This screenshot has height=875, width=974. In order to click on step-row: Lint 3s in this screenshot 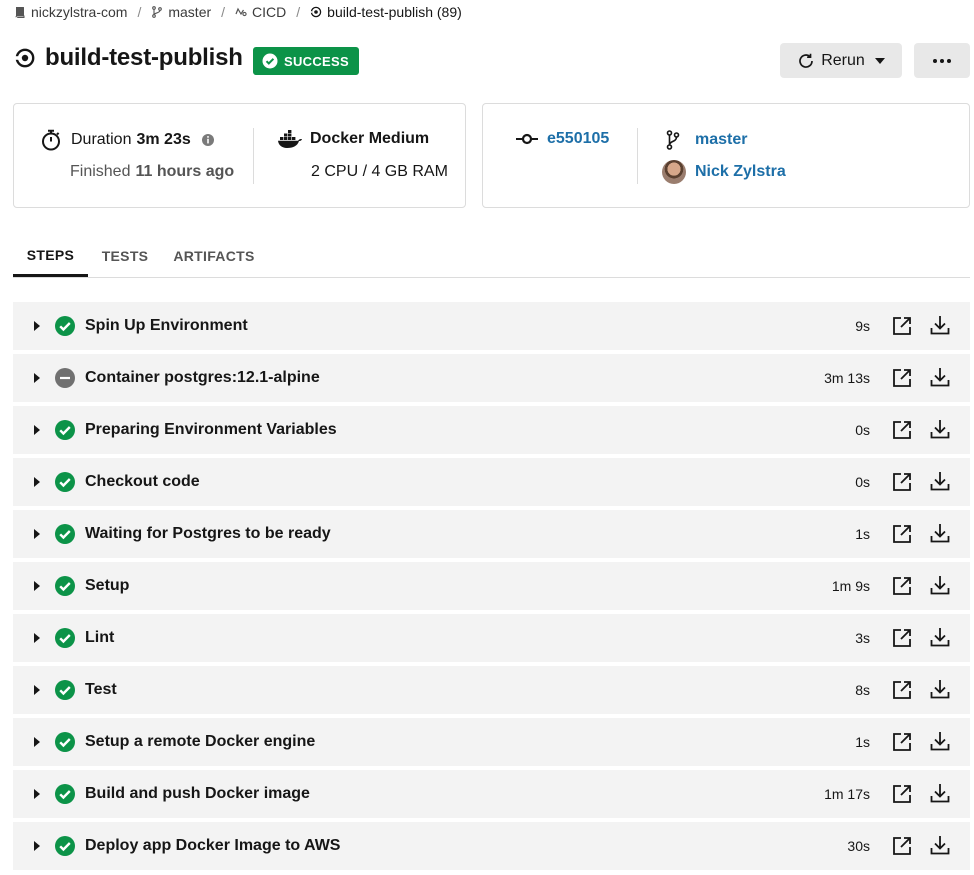, I will do `click(491, 638)`.